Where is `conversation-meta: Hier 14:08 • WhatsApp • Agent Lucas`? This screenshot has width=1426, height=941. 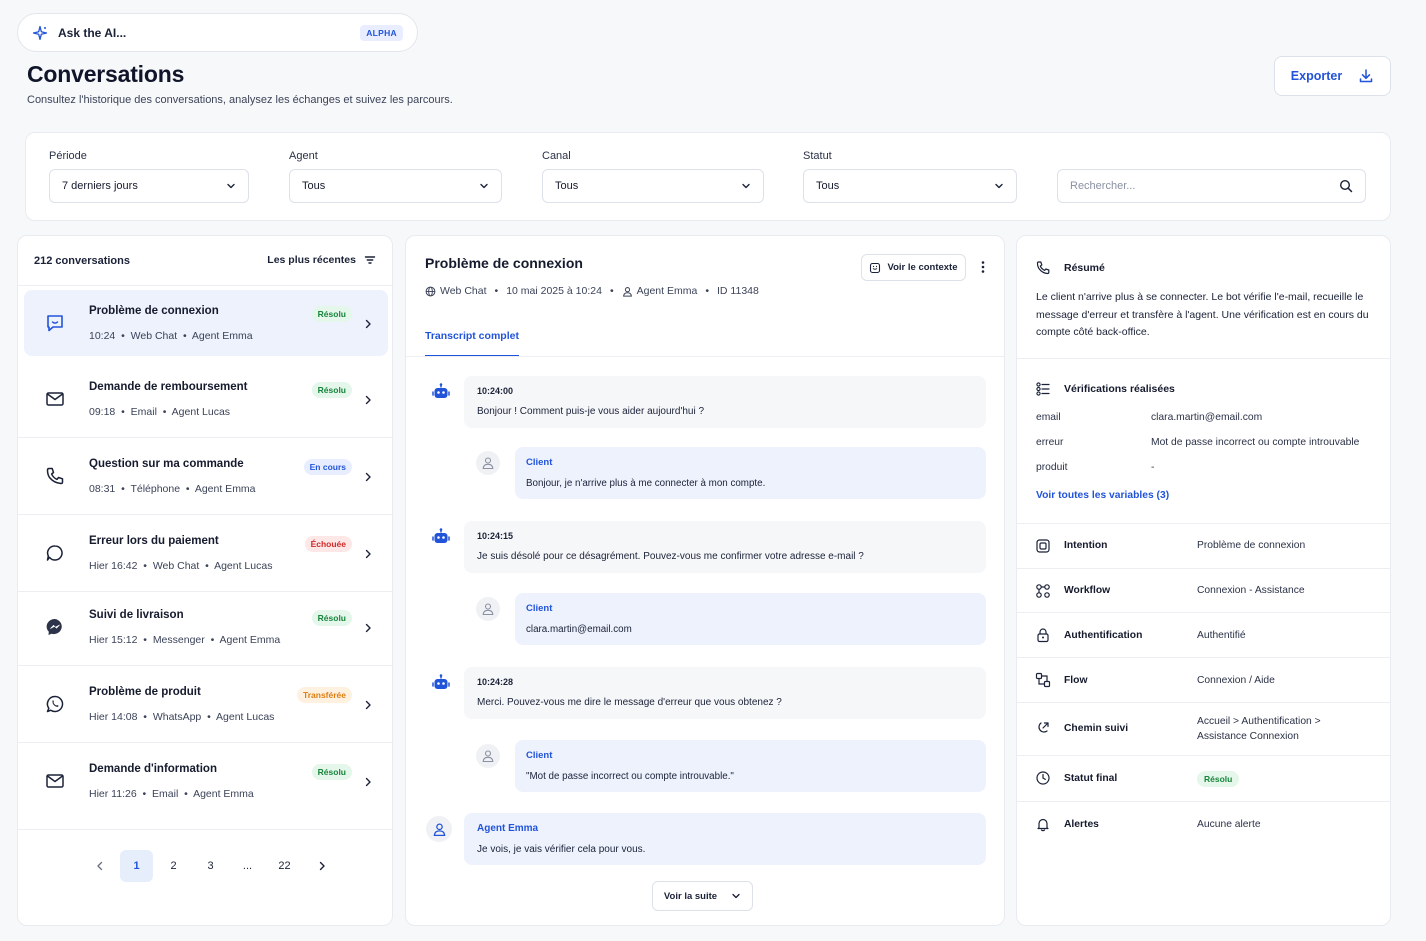
conversation-meta: Hier 14:08 • WhatsApp • Agent Lucas is located at coordinates (182, 717).